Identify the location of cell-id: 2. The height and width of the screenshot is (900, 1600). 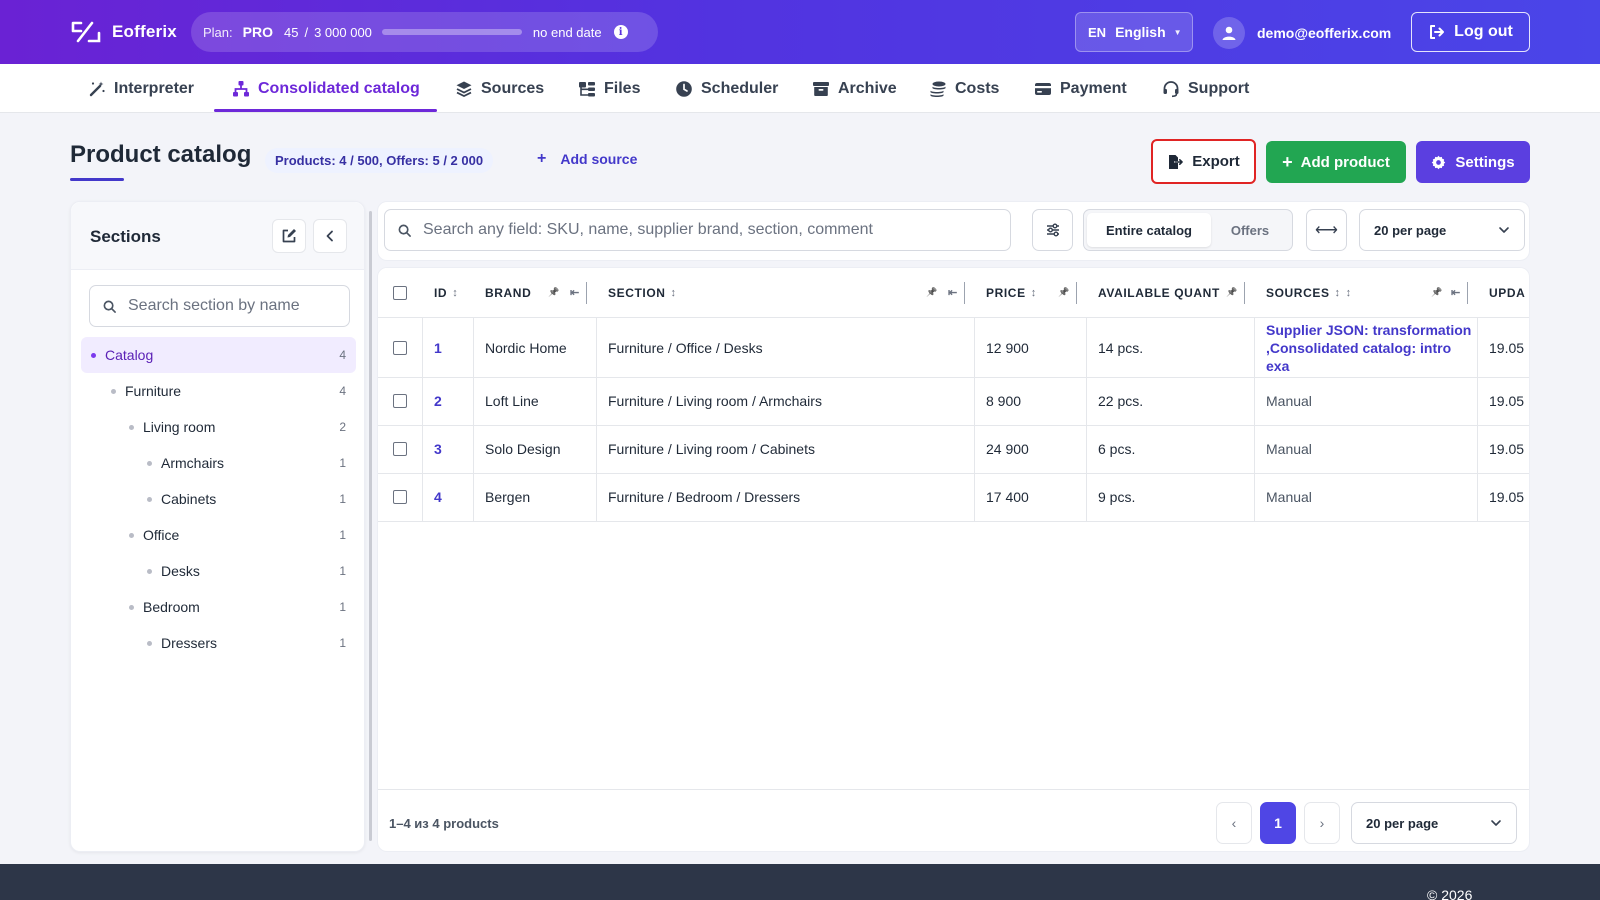
(453, 401).